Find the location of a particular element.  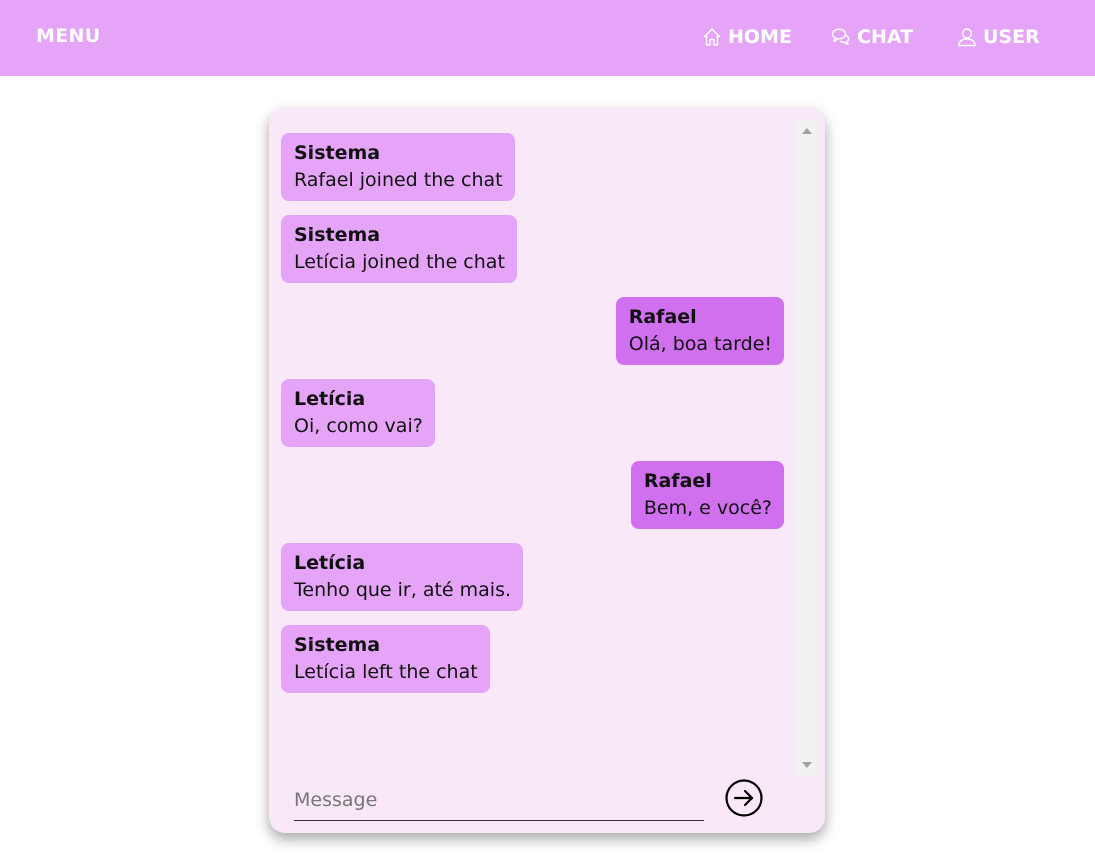

message-row: Sistema Letícia left the chat is located at coordinates (532, 659).